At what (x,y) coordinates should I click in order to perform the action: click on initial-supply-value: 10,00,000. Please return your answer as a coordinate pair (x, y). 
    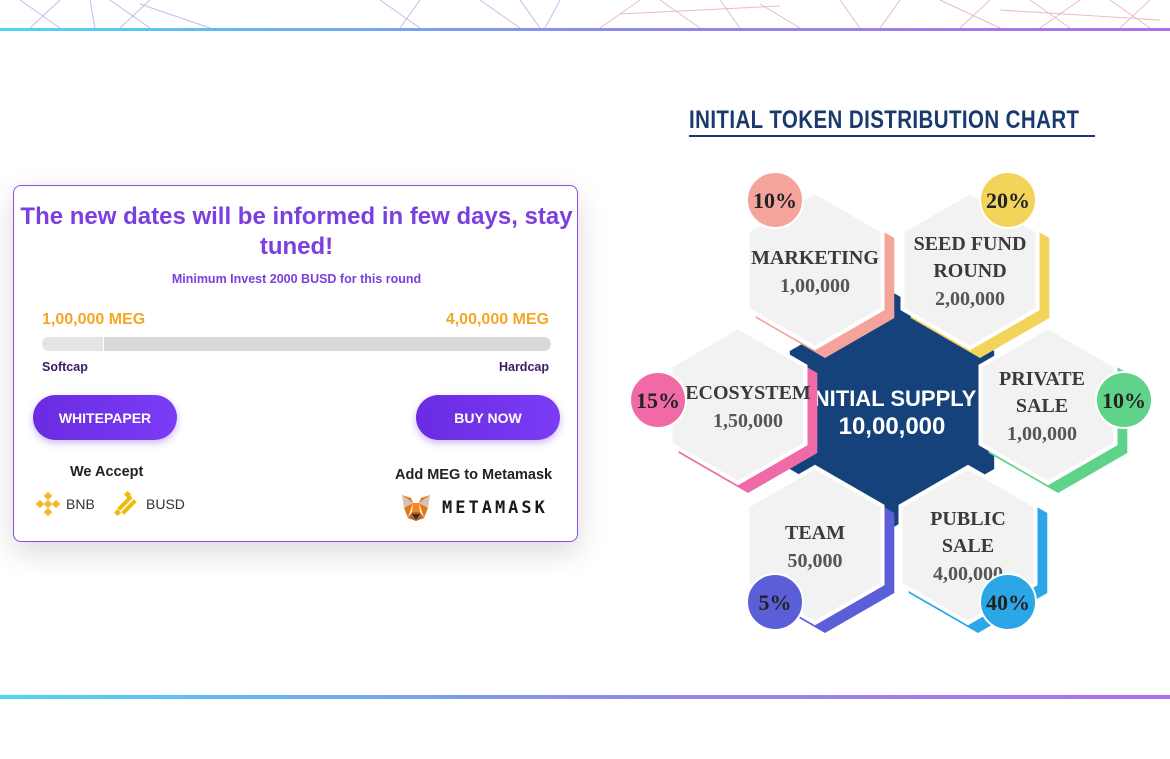
    Looking at the image, I should click on (892, 426).